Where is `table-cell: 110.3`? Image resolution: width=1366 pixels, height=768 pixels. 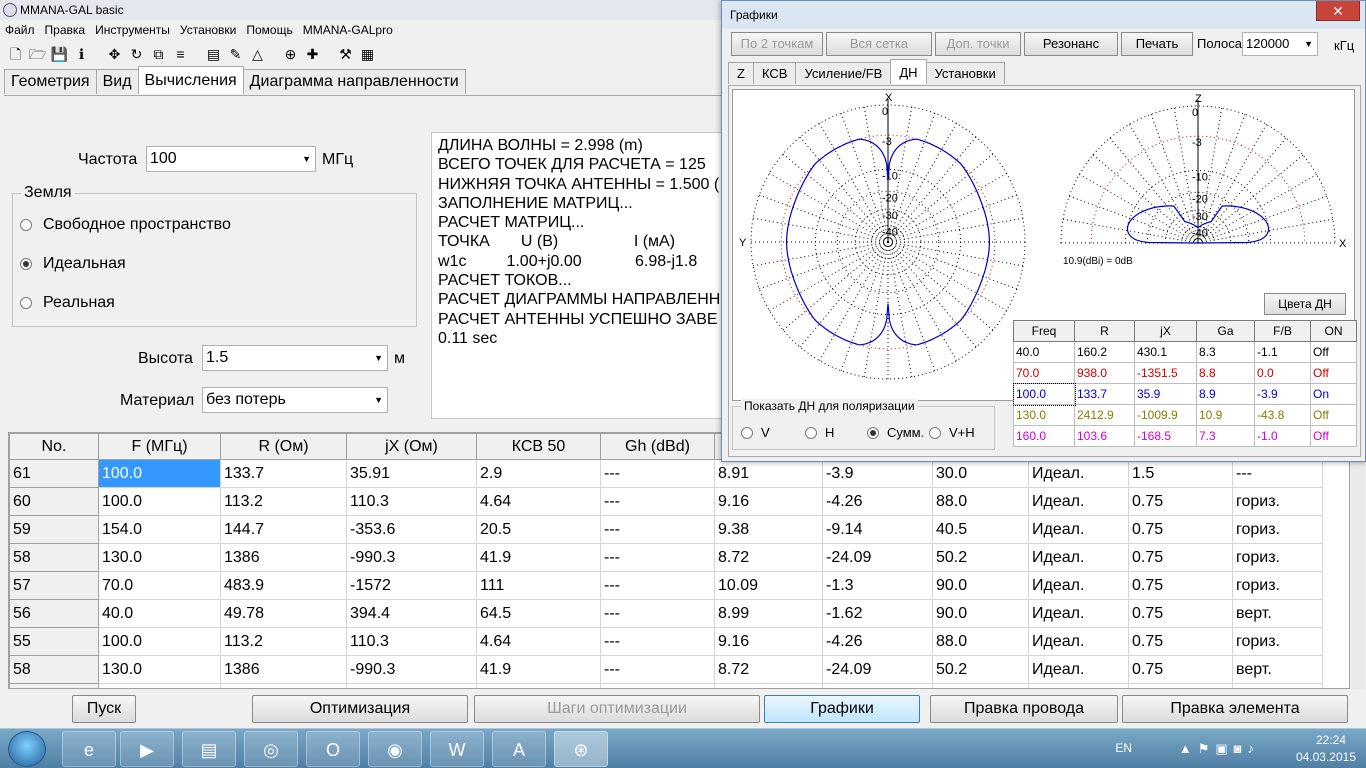
table-cell: 110.3 is located at coordinates (411, 641).